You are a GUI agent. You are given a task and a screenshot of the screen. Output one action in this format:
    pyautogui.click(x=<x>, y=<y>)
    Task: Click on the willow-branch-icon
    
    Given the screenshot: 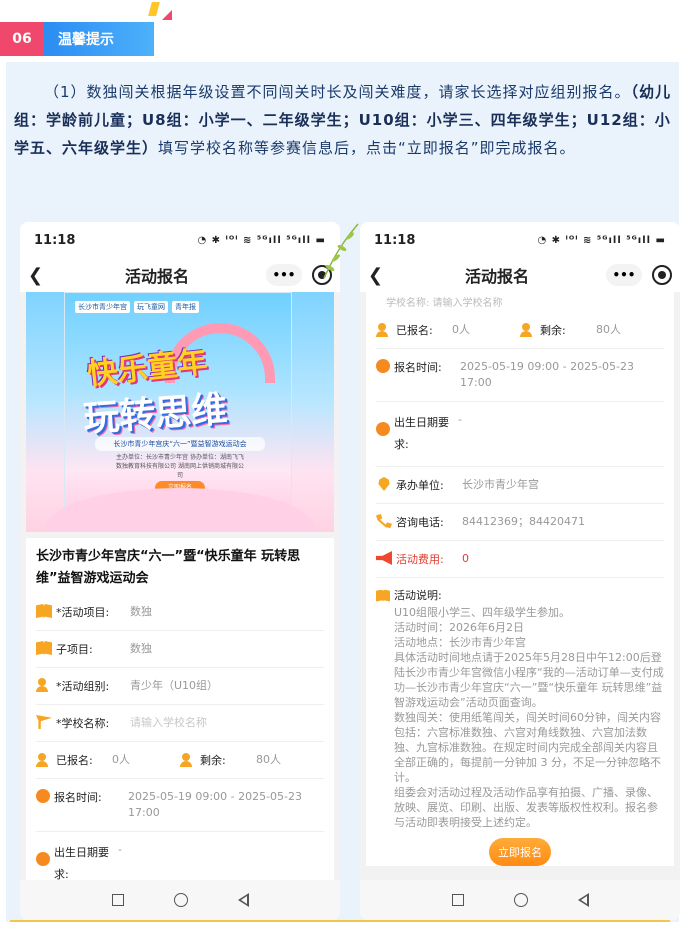 What is the action you would take?
    pyautogui.click(x=341, y=251)
    